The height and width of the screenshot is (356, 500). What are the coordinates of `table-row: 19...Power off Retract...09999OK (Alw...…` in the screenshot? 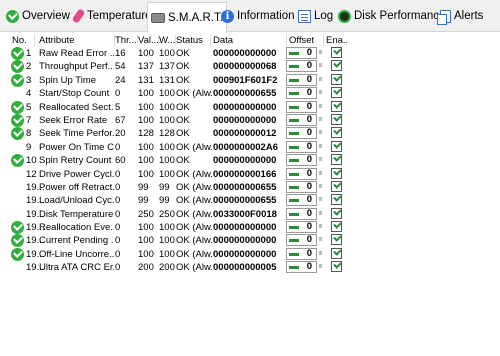 It's located at (180, 187).